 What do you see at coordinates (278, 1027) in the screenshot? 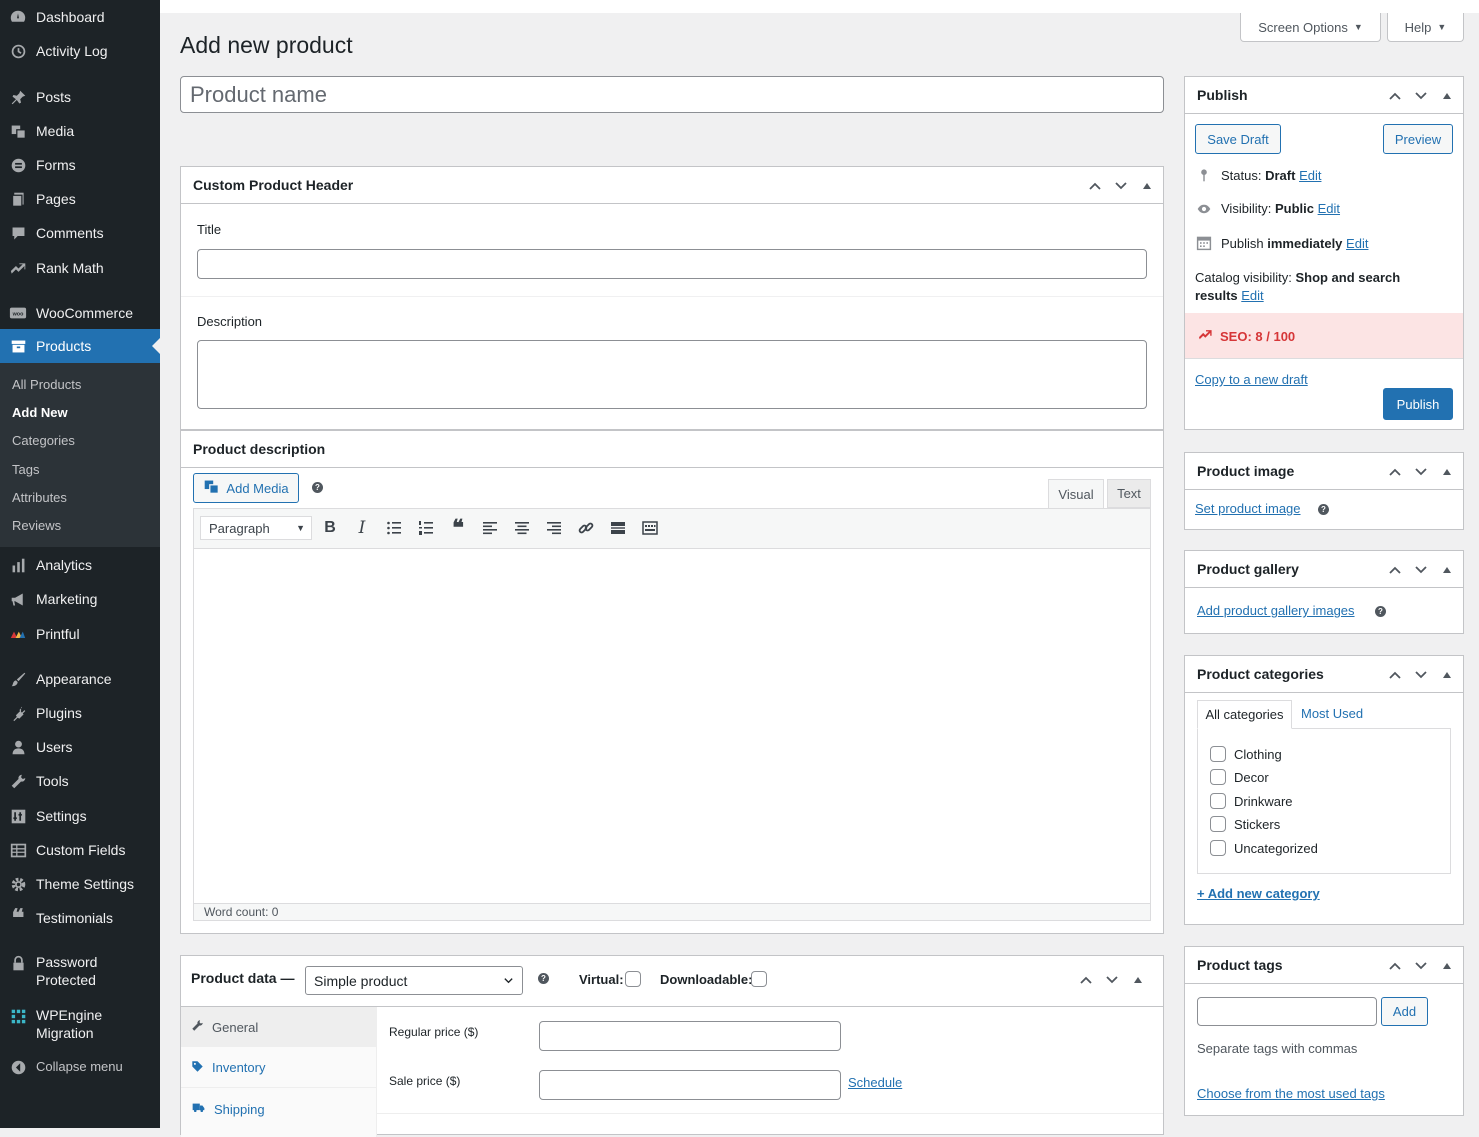
I see `tab-general: General` at bounding box center [278, 1027].